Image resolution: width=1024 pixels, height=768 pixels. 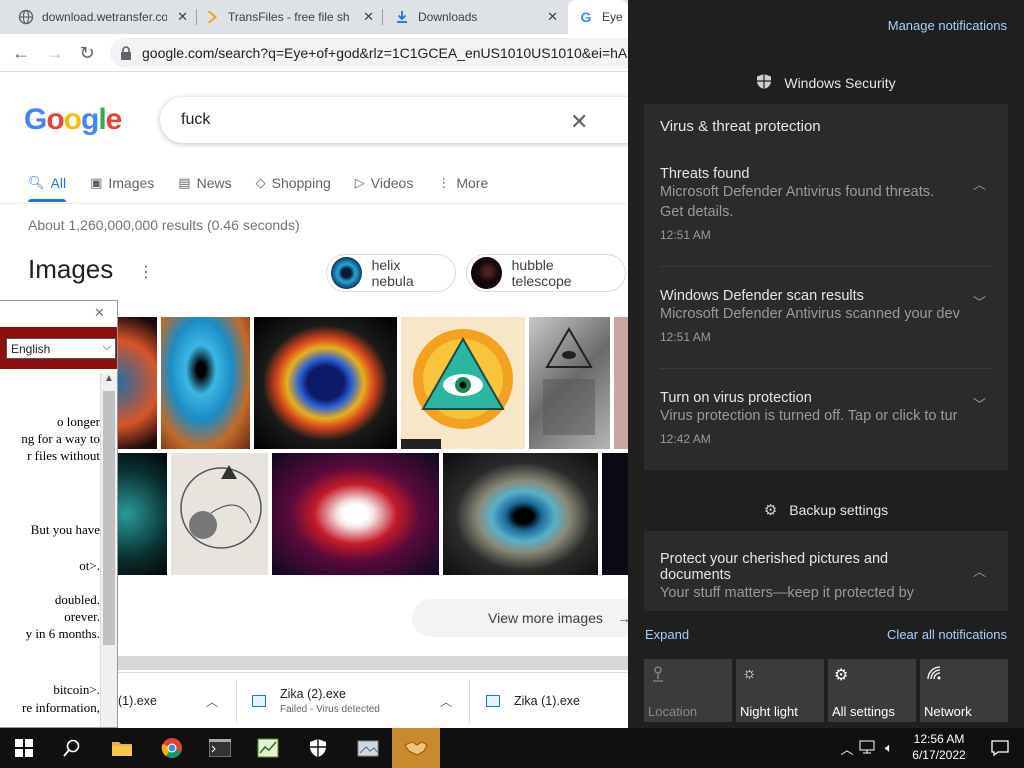 I want to click on tag-icon: ◇, so click(x=260, y=182).